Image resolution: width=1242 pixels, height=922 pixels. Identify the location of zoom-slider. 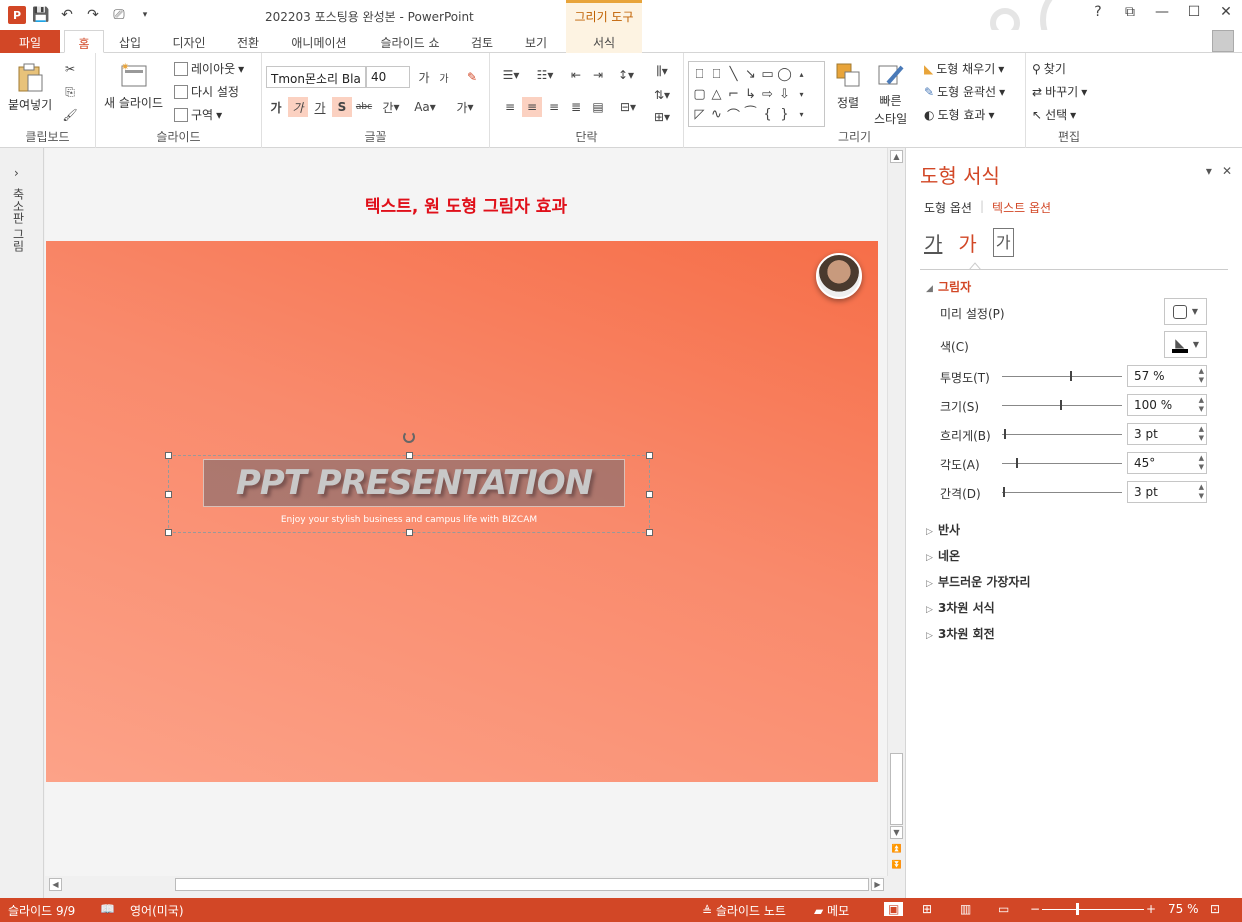
(1093, 909).